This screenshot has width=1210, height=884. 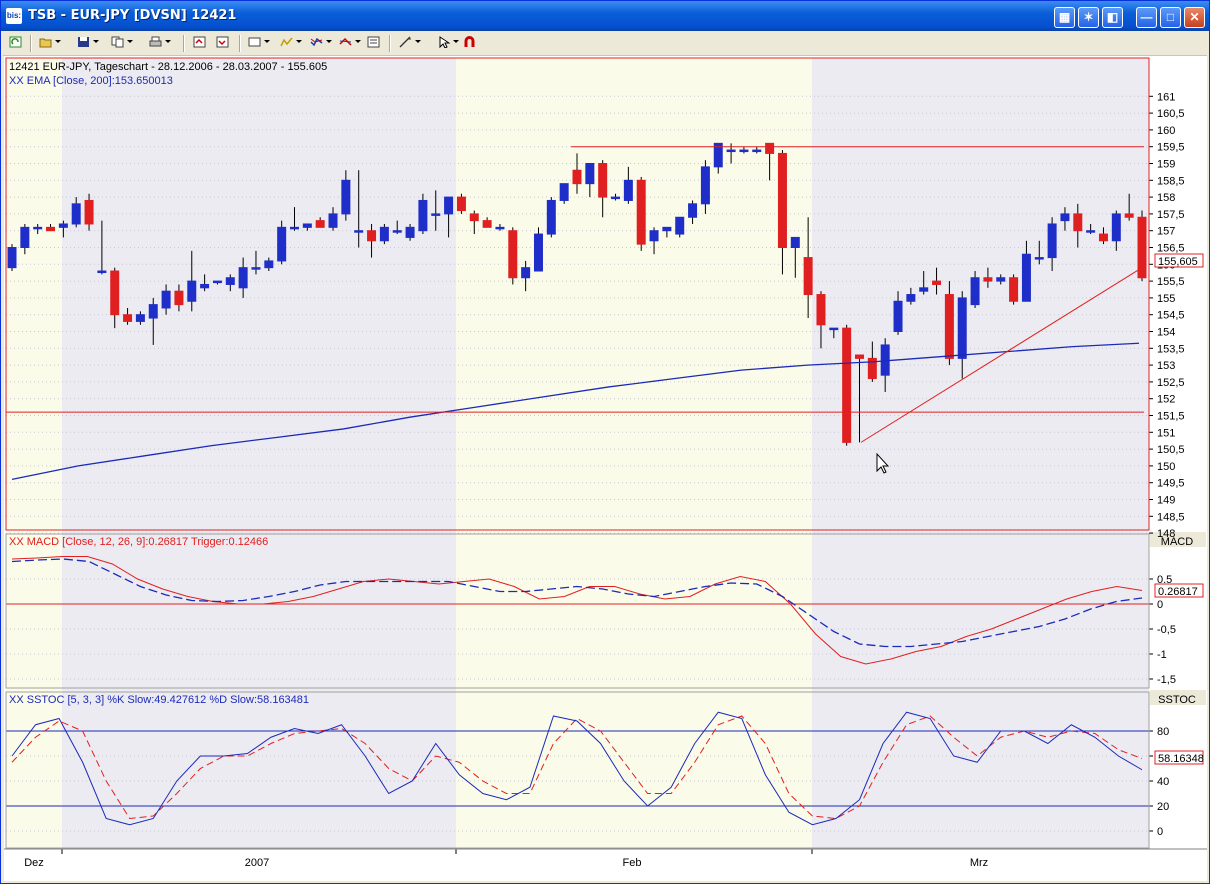 What do you see at coordinates (1171, 249) in the screenshot?
I see `price-y-tick-label: 156,5` at bounding box center [1171, 249].